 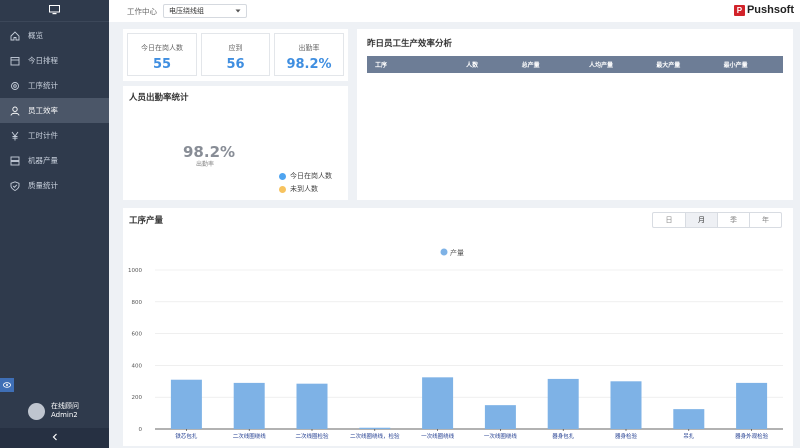 I want to click on chevron-left-icon, so click(x=55, y=438).